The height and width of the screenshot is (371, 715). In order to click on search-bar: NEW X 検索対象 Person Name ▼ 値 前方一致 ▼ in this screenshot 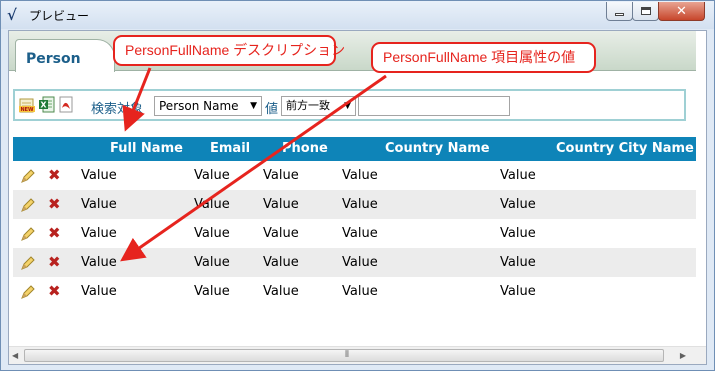, I will do `click(349, 105)`.